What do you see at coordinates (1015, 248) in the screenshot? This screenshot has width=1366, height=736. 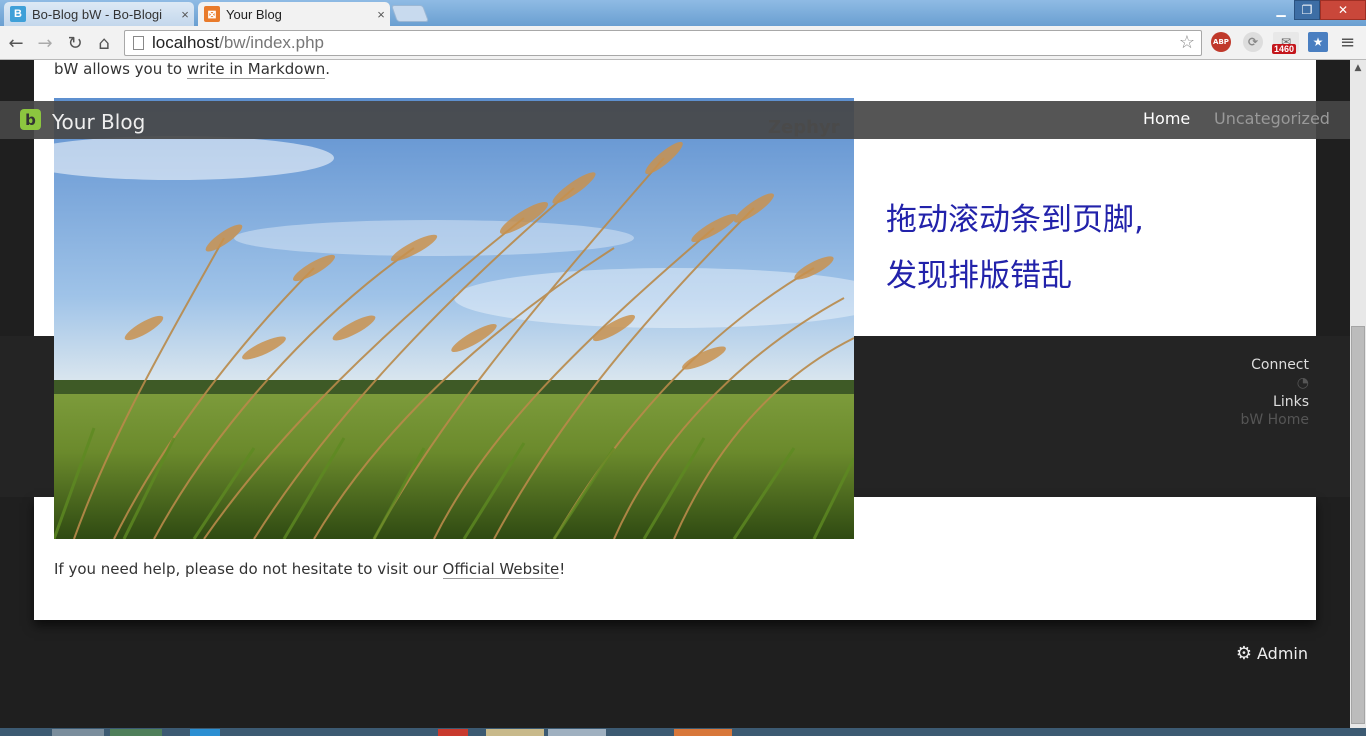 I see `annotation-note: 拖动滚动条到页脚, 发现排版错乱` at bounding box center [1015, 248].